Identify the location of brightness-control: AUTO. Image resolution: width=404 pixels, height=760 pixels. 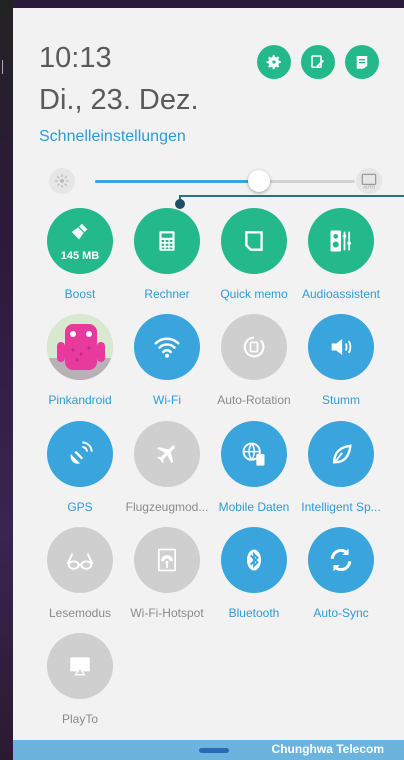
(215, 181).